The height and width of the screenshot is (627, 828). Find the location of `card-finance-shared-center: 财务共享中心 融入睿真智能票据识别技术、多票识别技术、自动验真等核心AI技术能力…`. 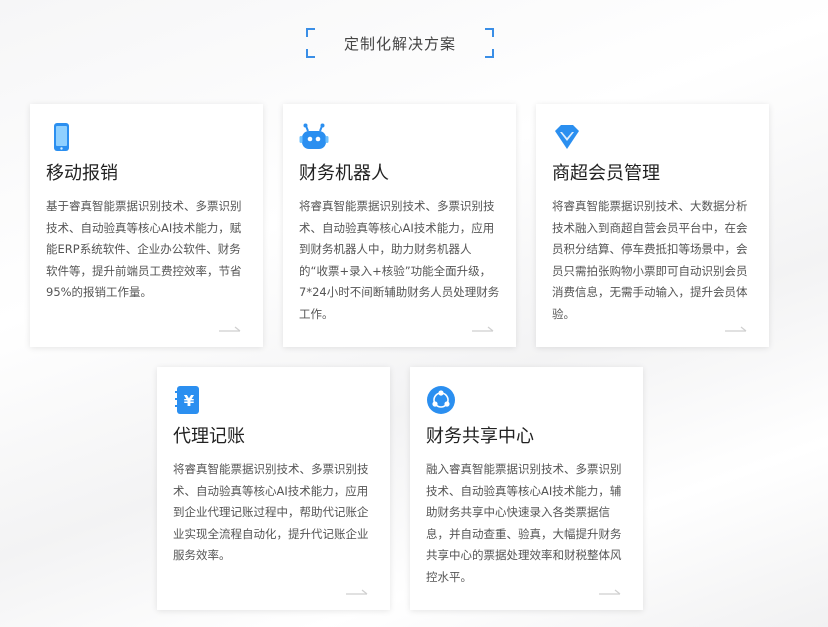

card-finance-shared-center: 财务共享中心 融入睿真智能票据识别技术、多票识别技术、自动验真等核心AI技术能力… is located at coordinates (526, 488).